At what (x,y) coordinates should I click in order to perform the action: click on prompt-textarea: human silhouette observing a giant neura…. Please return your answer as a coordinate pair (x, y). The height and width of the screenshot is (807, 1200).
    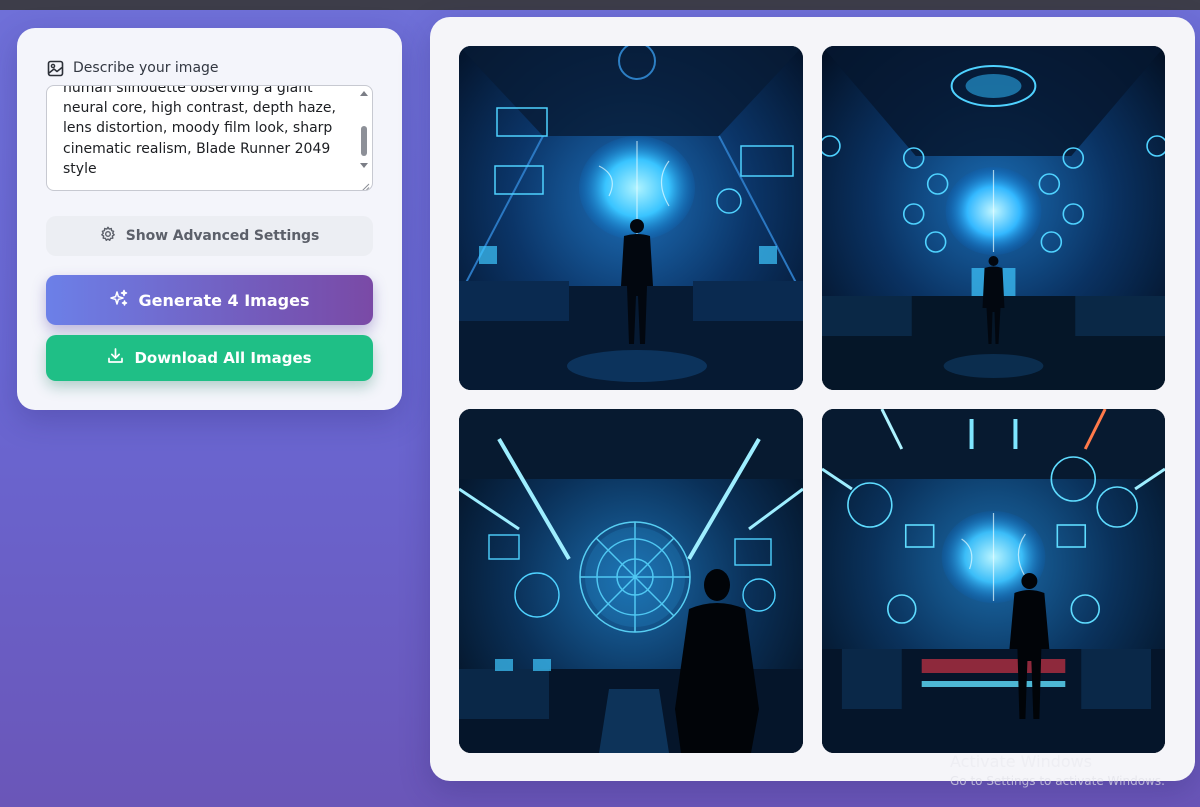
    Looking at the image, I should click on (209, 138).